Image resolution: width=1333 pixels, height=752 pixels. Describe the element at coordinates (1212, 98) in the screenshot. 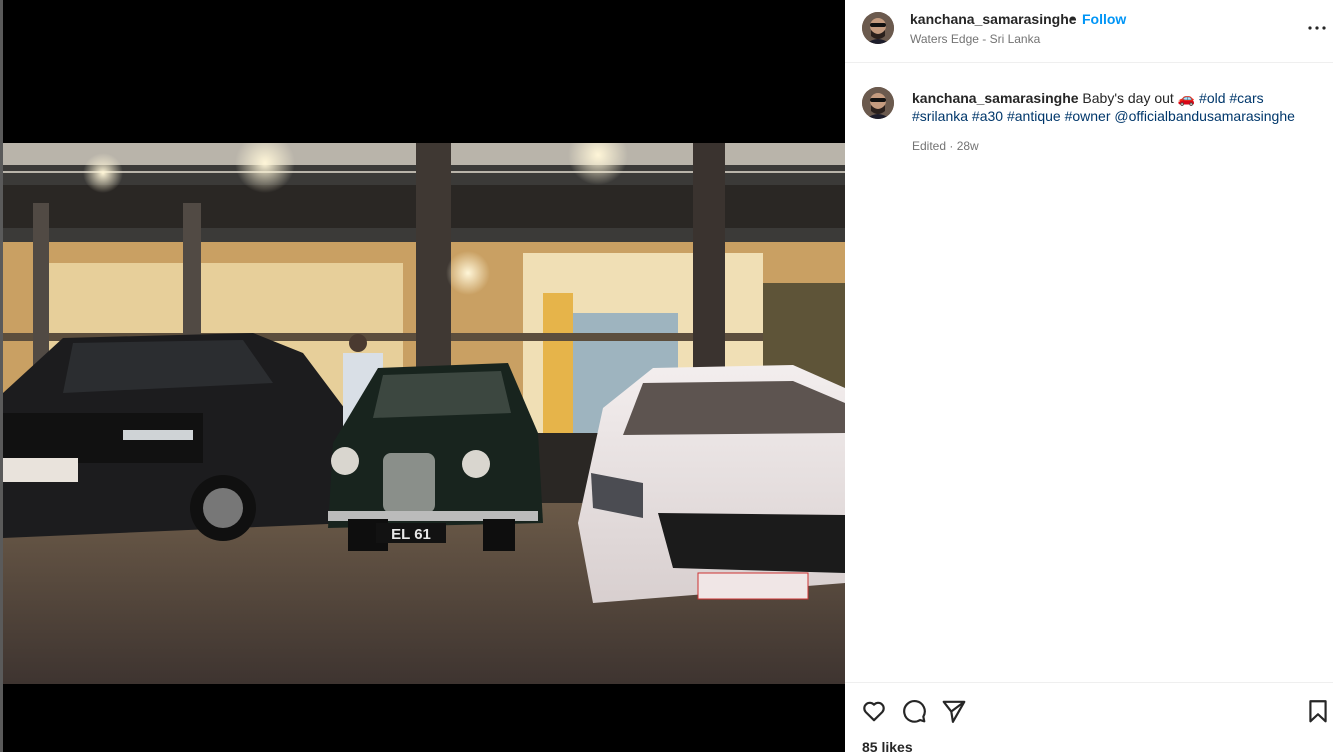

I see `hashtag-link: #old` at that location.